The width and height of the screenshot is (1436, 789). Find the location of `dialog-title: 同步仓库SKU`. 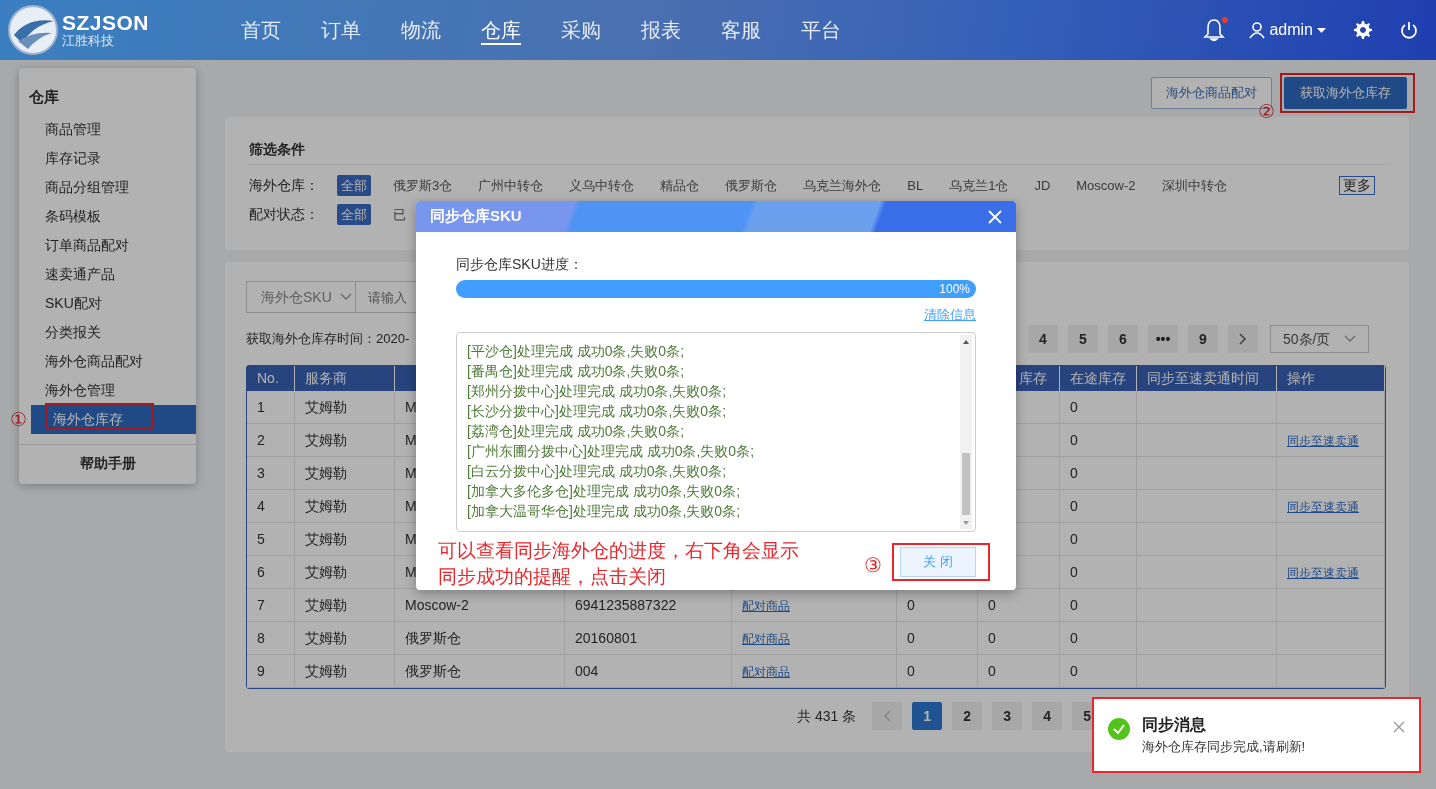

dialog-title: 同步仓库SKU is located at coordinates (476, 216).